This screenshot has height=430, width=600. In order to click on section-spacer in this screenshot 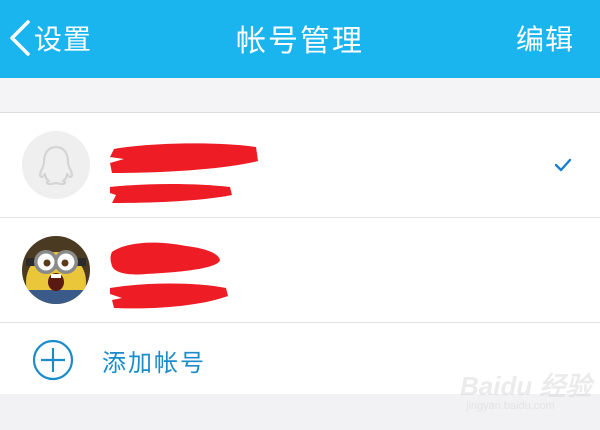, I will do `click(300, 95)`.